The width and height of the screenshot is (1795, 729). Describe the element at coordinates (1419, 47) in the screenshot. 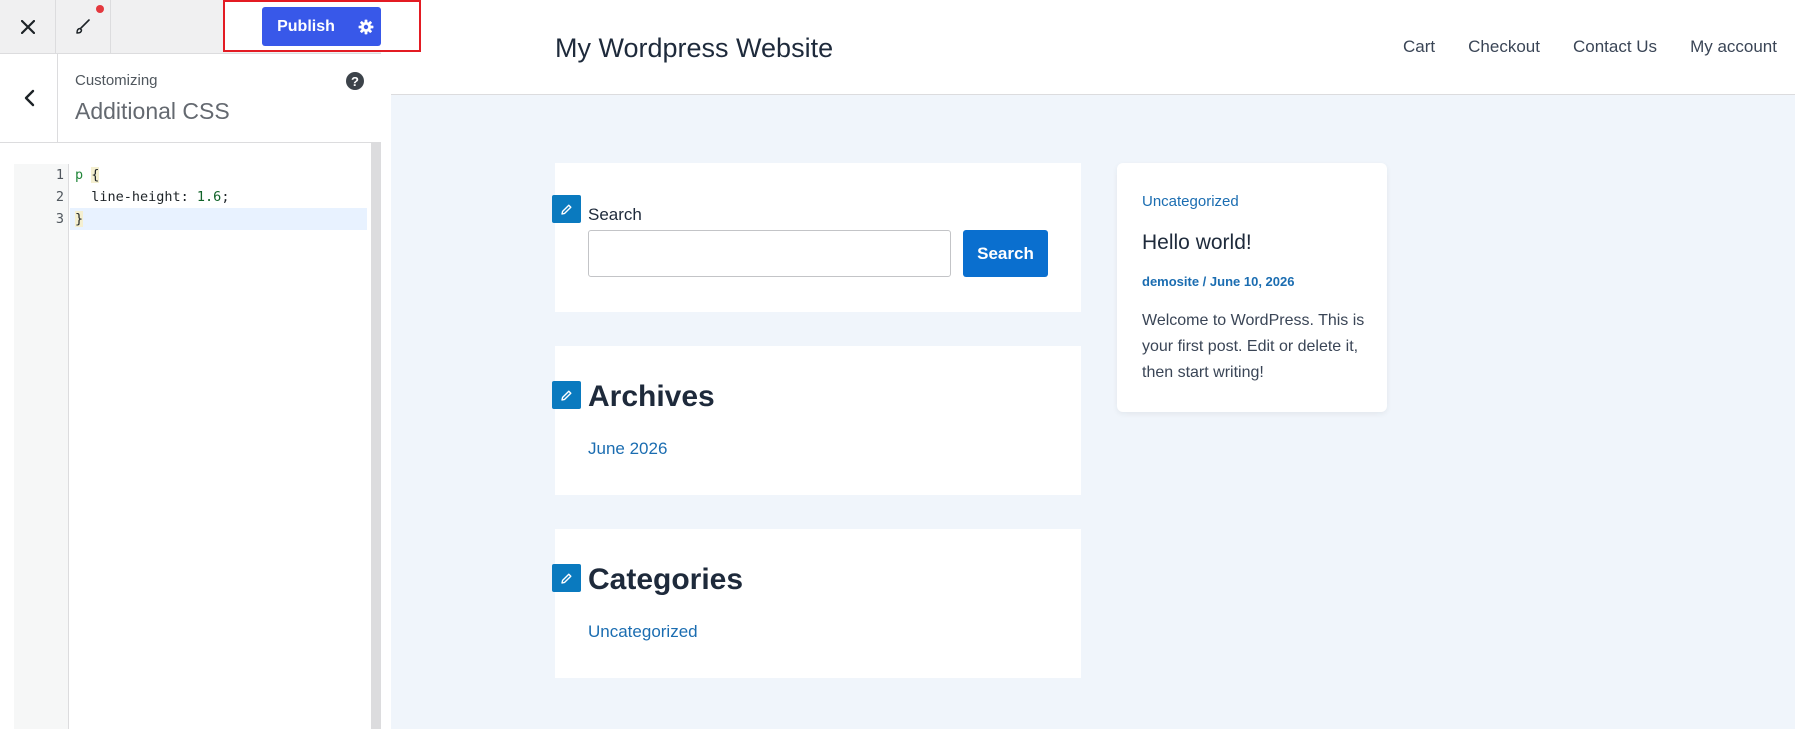

I see `nav-link-cart: Cart` at that location.